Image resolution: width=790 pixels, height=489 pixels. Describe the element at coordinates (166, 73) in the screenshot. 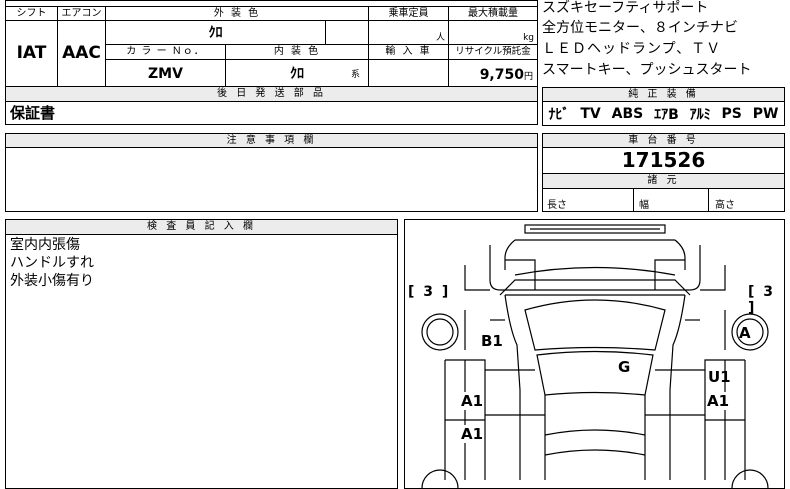

I see `color-no-value: ZMV` at that location.